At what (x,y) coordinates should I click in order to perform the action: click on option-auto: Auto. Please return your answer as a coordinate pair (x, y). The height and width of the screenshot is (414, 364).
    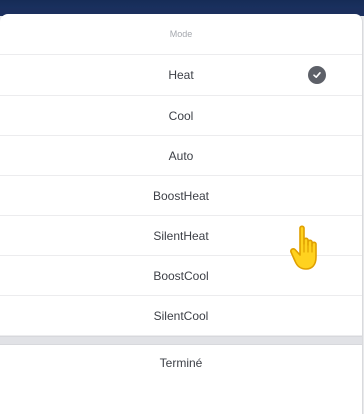
    Looking at the image, I should click on (181, 156).